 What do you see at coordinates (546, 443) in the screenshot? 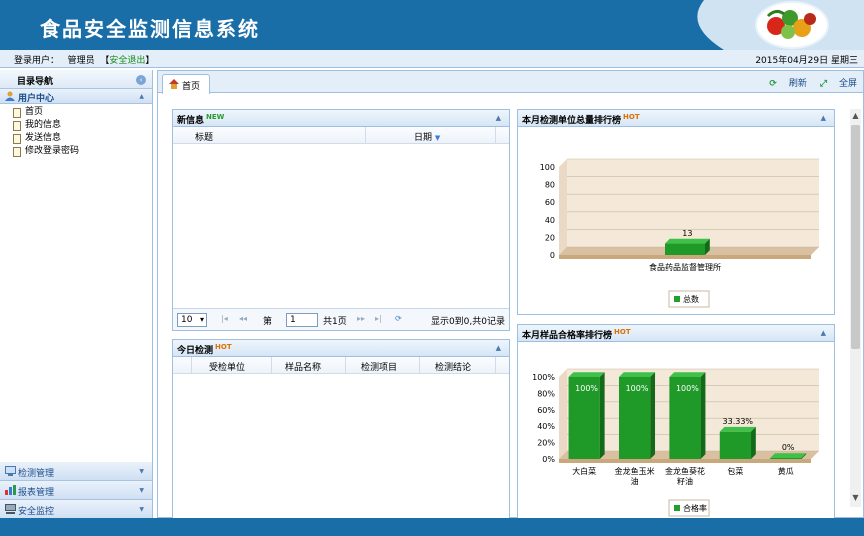
I see `y-tick-label: 20%` at bounding box center [546, 443].